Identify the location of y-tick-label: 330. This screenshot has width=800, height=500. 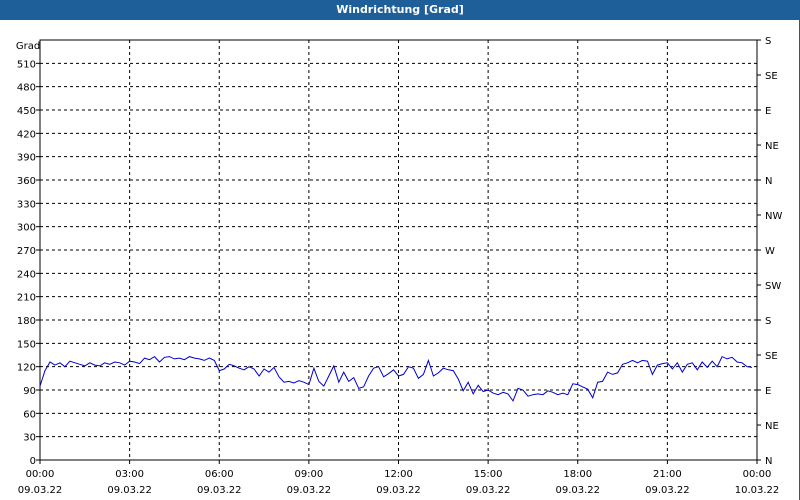
(26, 204).